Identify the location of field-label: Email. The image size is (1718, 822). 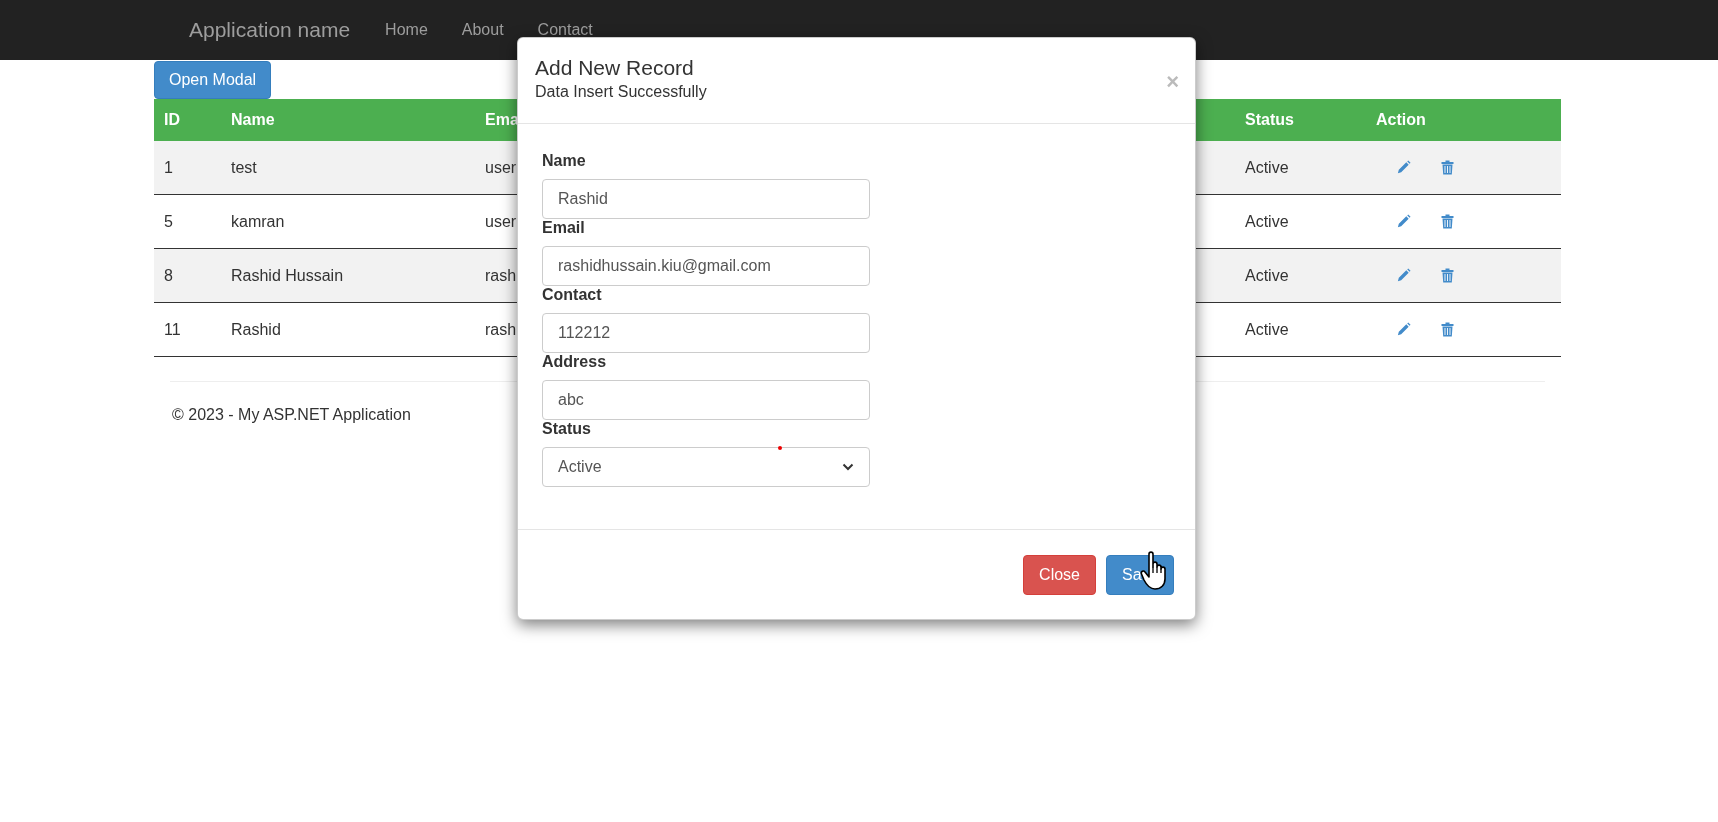
(563, 228).